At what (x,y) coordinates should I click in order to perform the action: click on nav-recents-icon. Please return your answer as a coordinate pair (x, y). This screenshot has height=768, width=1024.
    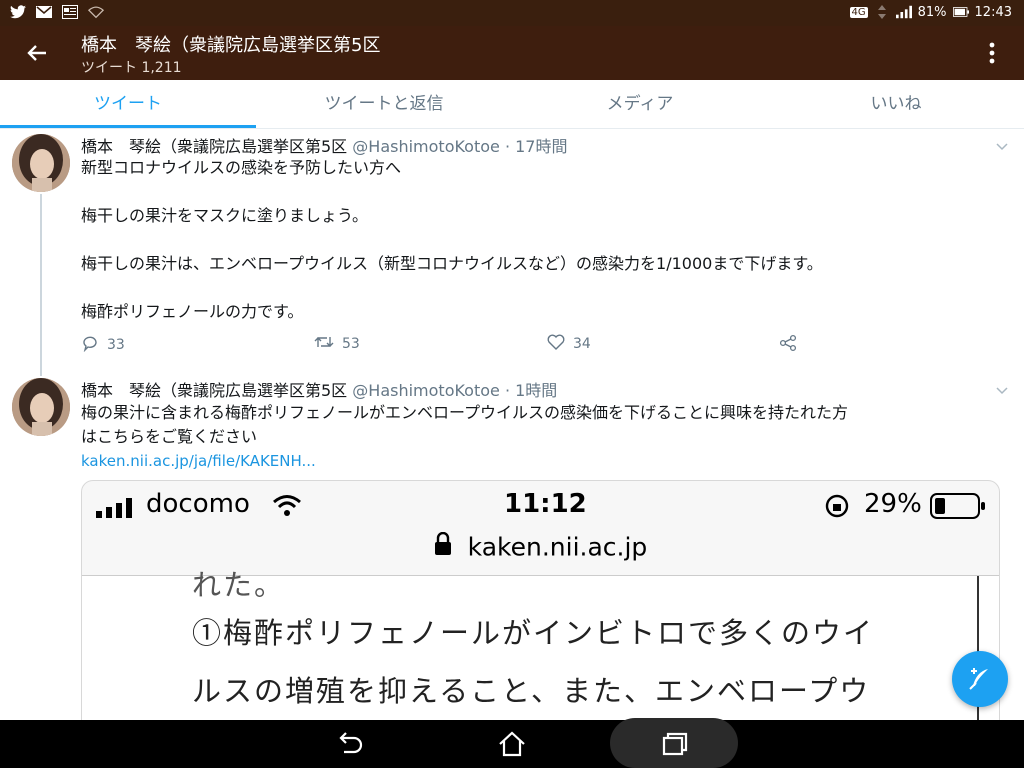
    Looking at the image, I should click on (674, 744).